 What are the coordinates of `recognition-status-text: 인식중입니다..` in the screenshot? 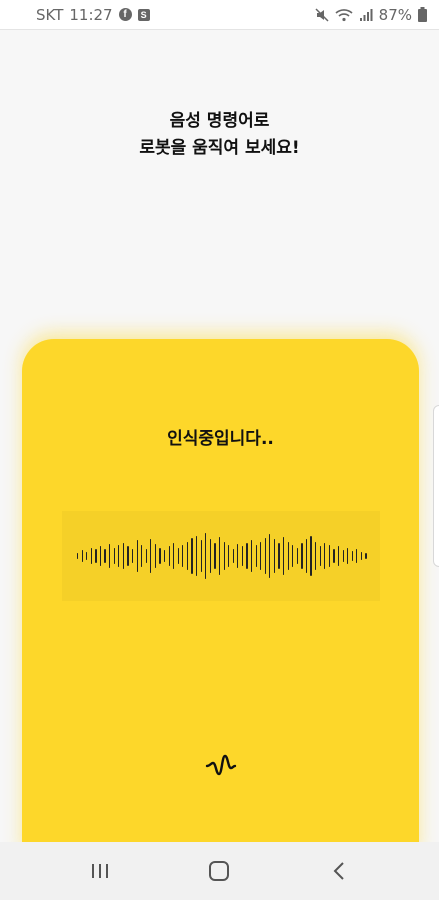 It's located at (220, 439).